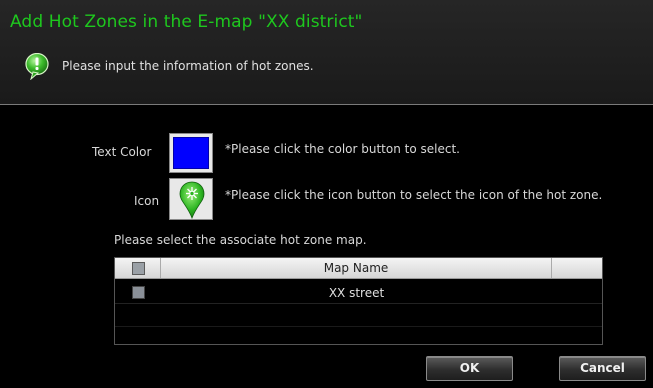 The image size is (653, 388). Describe the element at coordinates (138, 292) in the screenshot. I see `row-checkbox` at that location.